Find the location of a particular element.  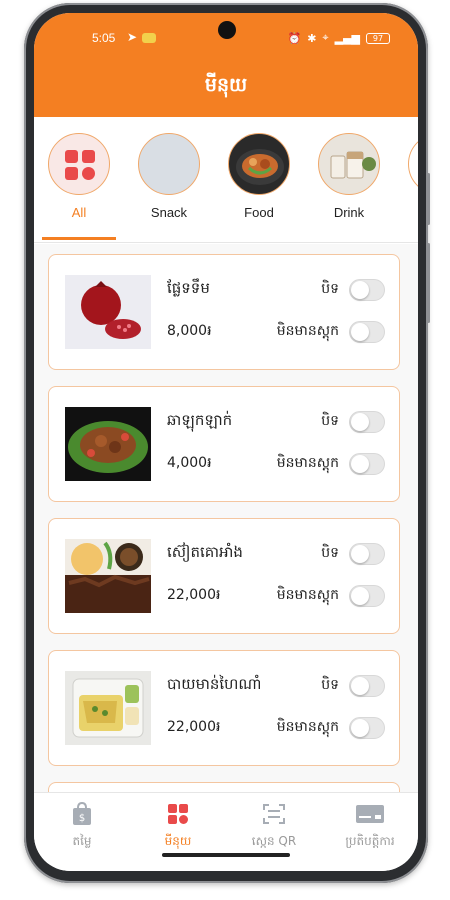

category-label: All is located at coordinates (79, 212).